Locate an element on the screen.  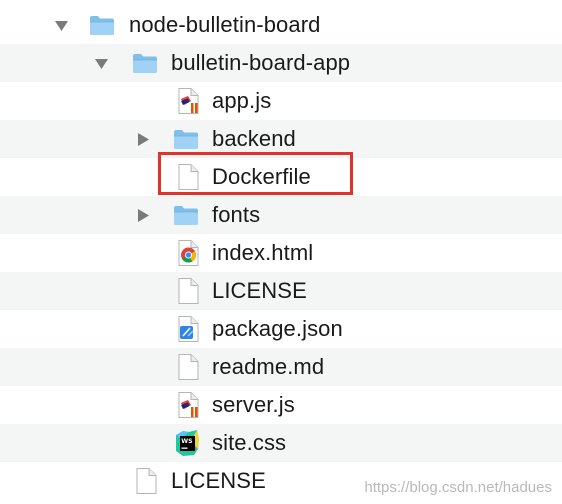
watermark: https://blog.csdn.net/hadues is located at coordinates (458, 487).